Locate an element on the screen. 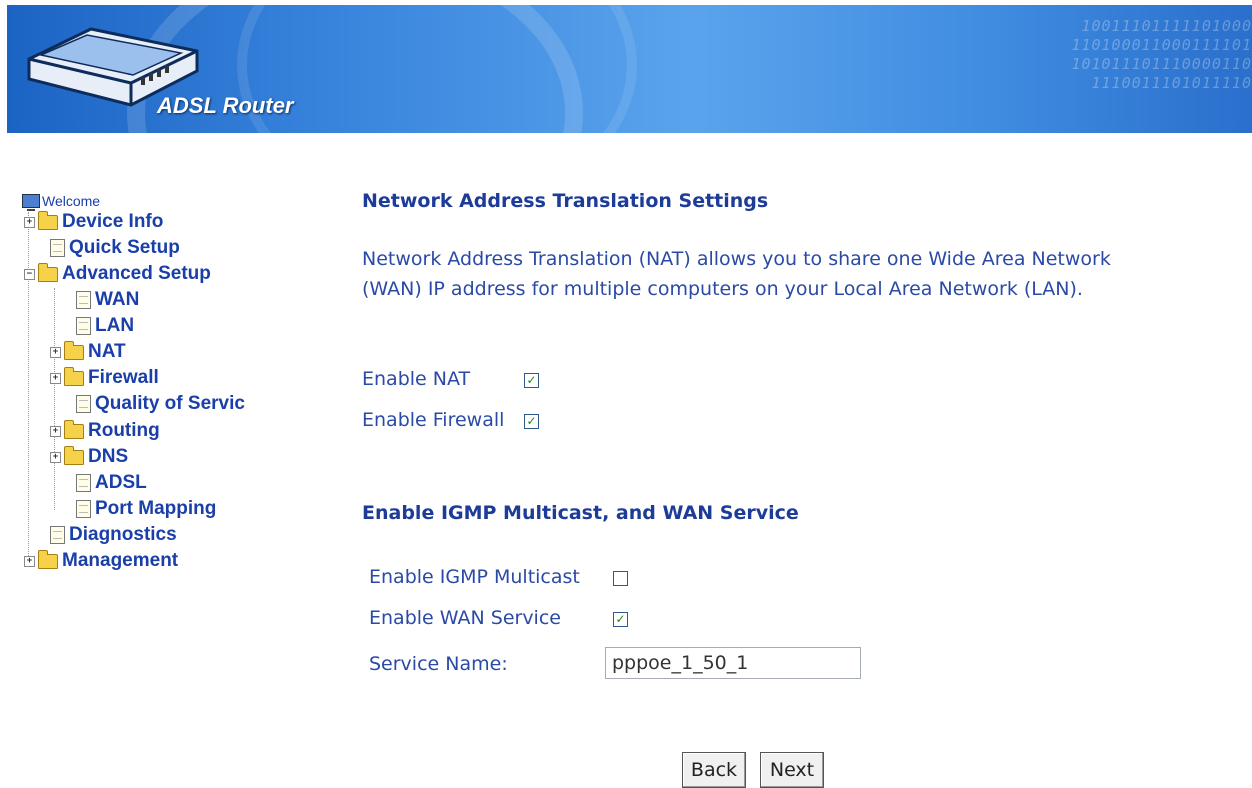 This screenshot has width=1252, height=788. sidebar-item-routing: + Routing is located at coordinates (105, 431).